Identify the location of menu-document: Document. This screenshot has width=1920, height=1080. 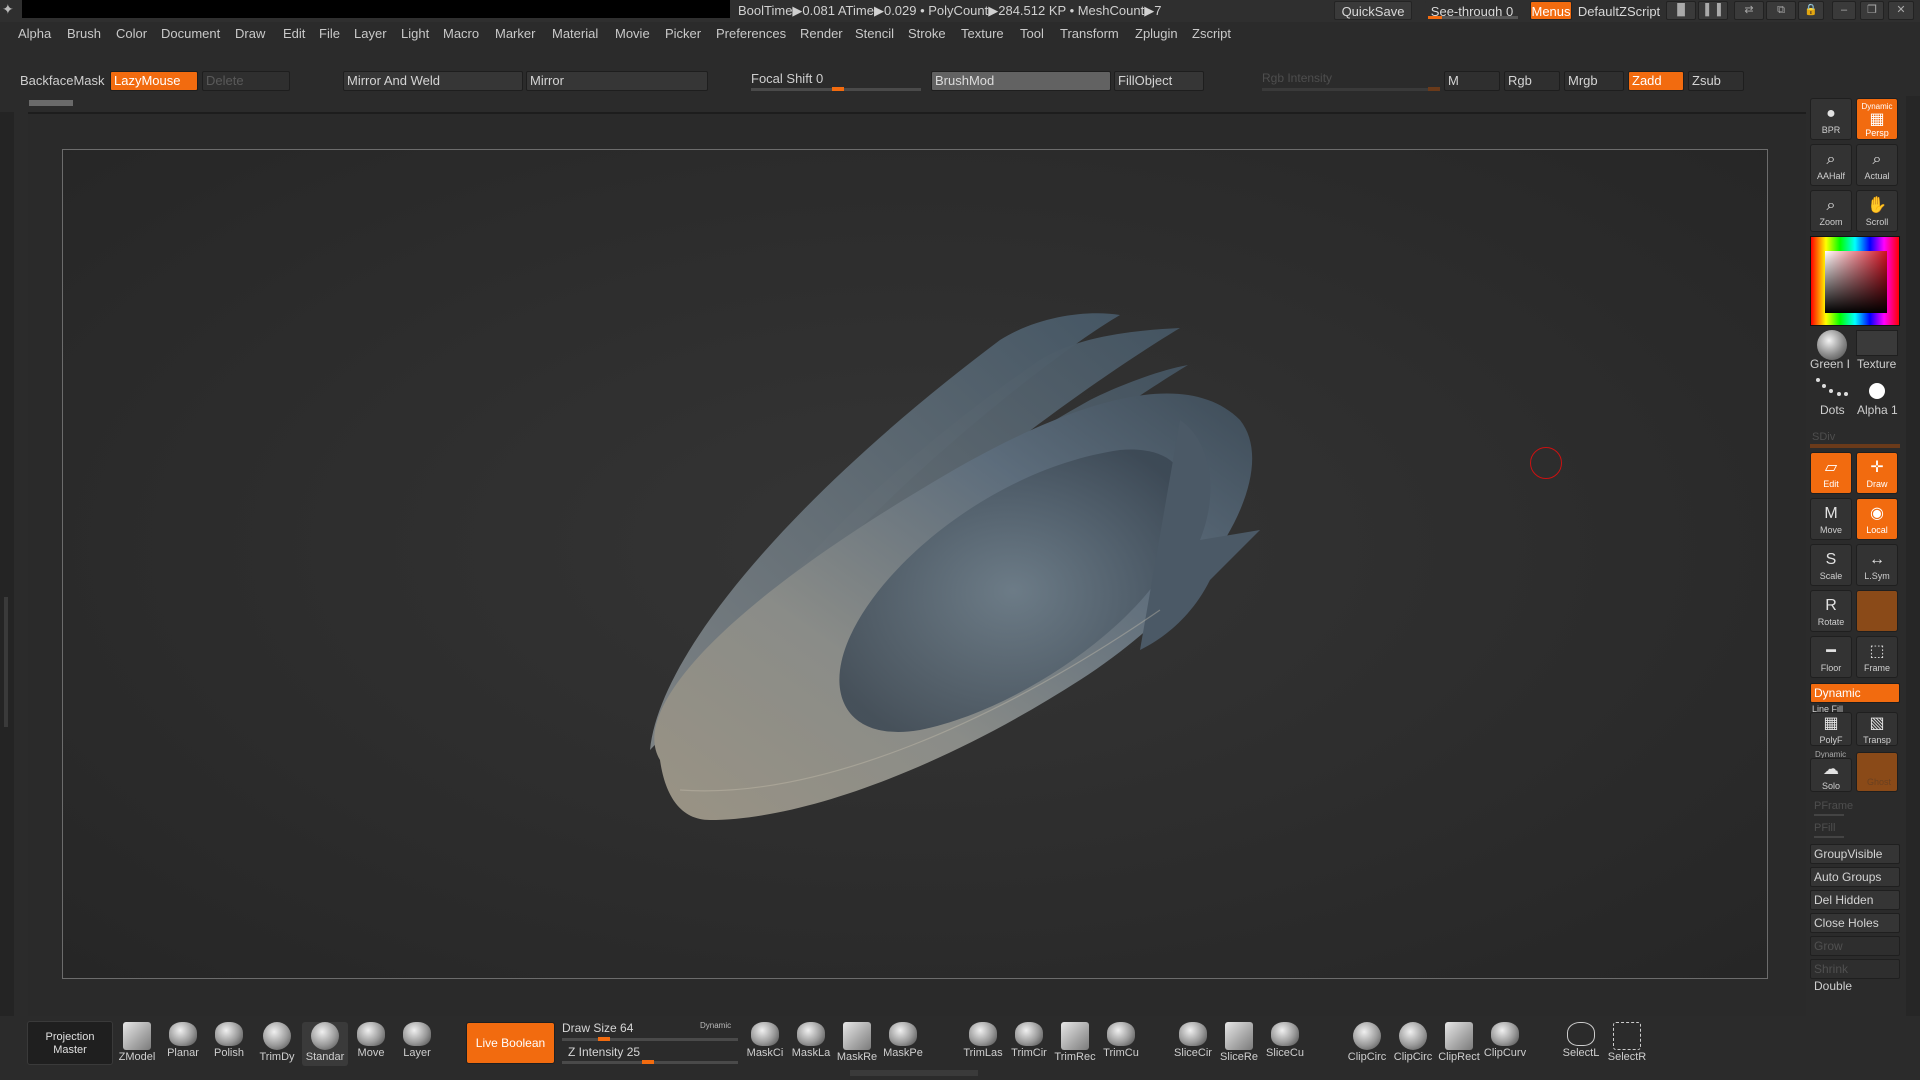
(190, 33).